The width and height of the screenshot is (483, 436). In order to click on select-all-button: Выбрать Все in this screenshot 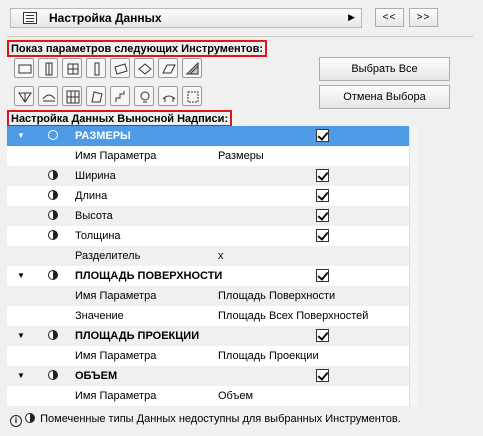, I will do `click(384, 69)`.